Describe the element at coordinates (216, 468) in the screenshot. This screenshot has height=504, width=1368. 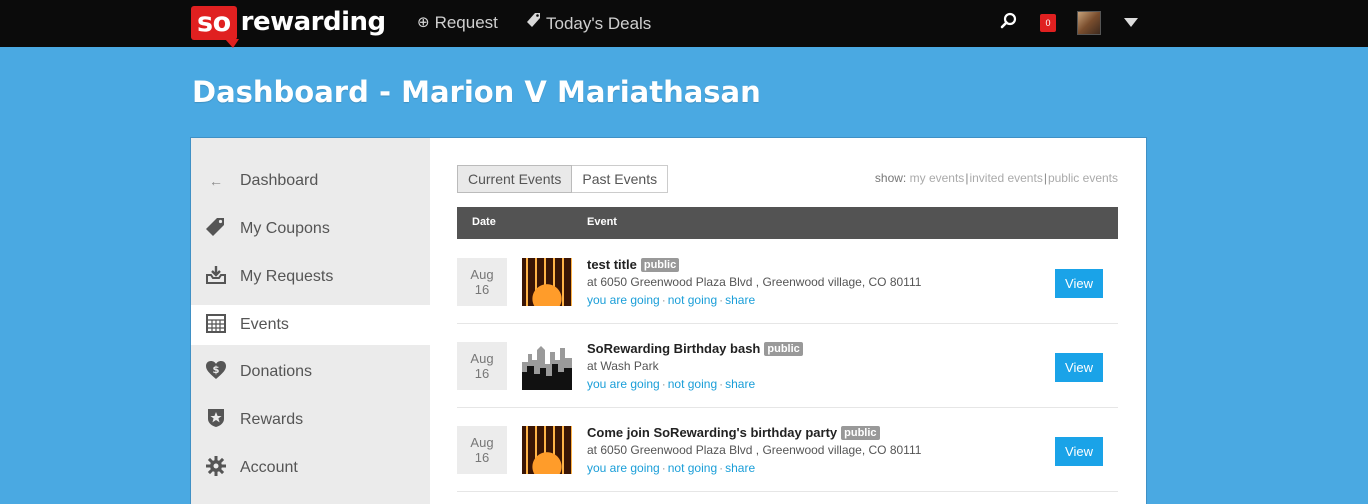
I see `gear-icon` at that location.